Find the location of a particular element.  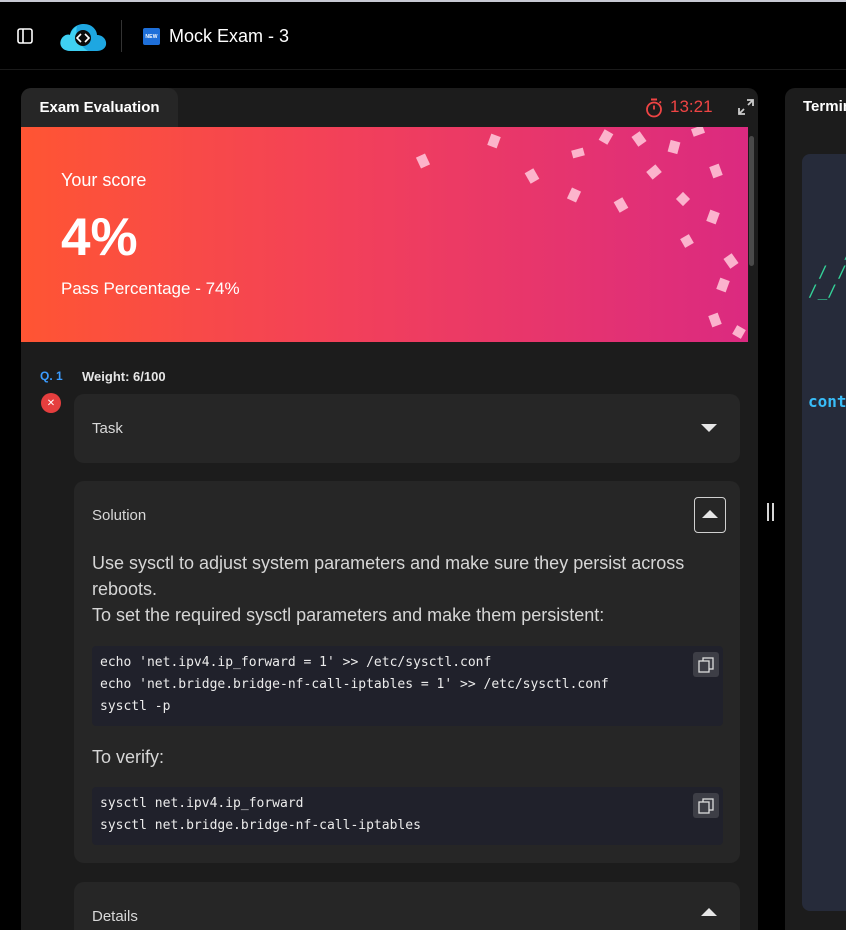

code-cloud-logo is located at coordinates (83, 38).